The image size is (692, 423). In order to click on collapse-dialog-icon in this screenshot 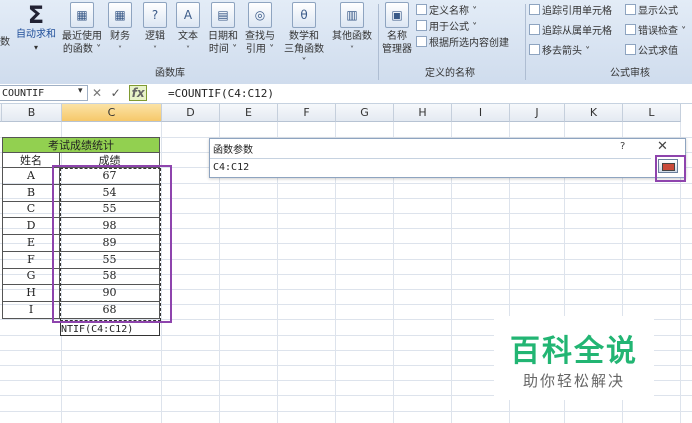, I will do `click(668, 167)`.